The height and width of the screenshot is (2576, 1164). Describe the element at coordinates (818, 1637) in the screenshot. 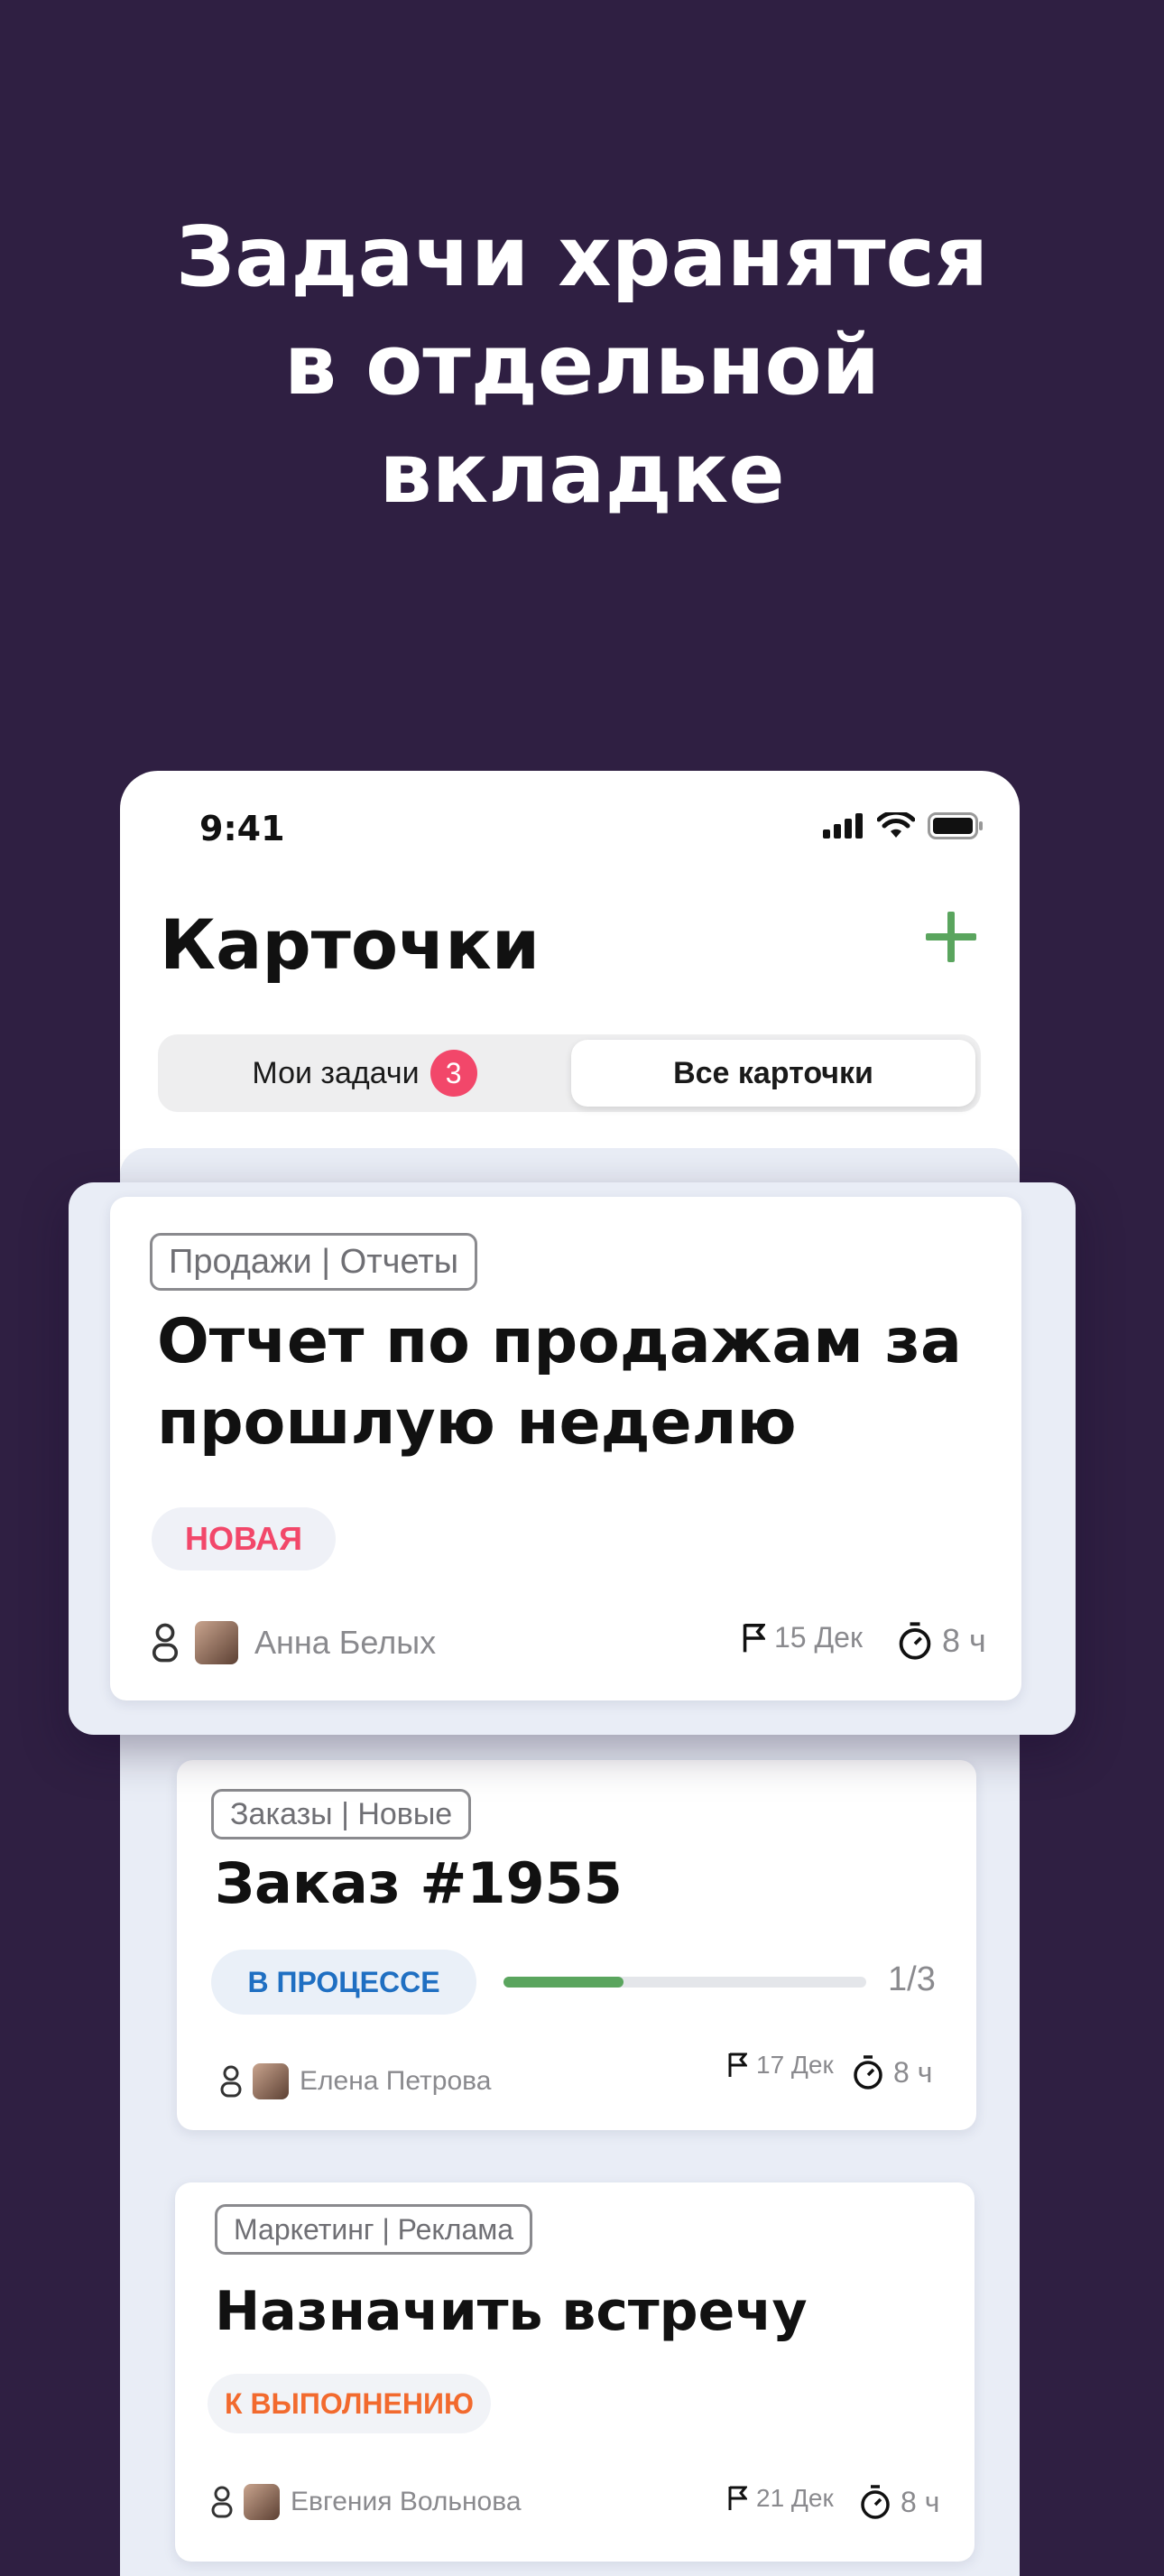

I see `due-date: 15 Дек` at that location.